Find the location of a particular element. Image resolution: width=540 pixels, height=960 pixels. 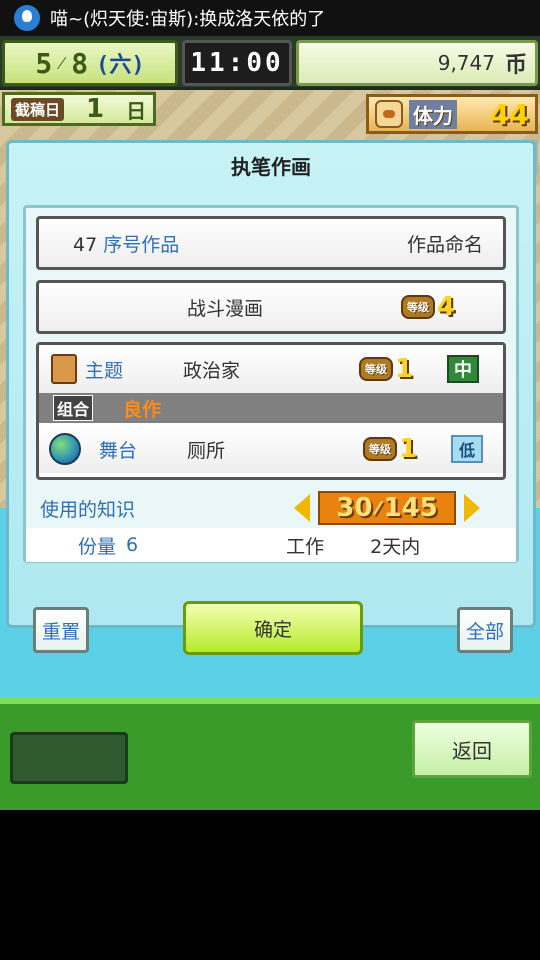

stage-level: 等级 1 is located at coordinates (407, 449).